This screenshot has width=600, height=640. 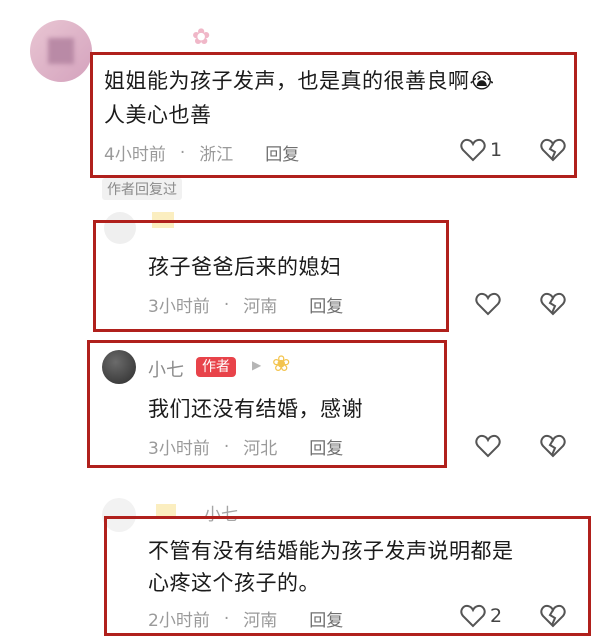 What do you see at coordinates (299, 81) in the screenshot?
I see `comment-text: 姐姐能为孩子发声，也是真的很善良啊😭` at bounding box center [299, 81].